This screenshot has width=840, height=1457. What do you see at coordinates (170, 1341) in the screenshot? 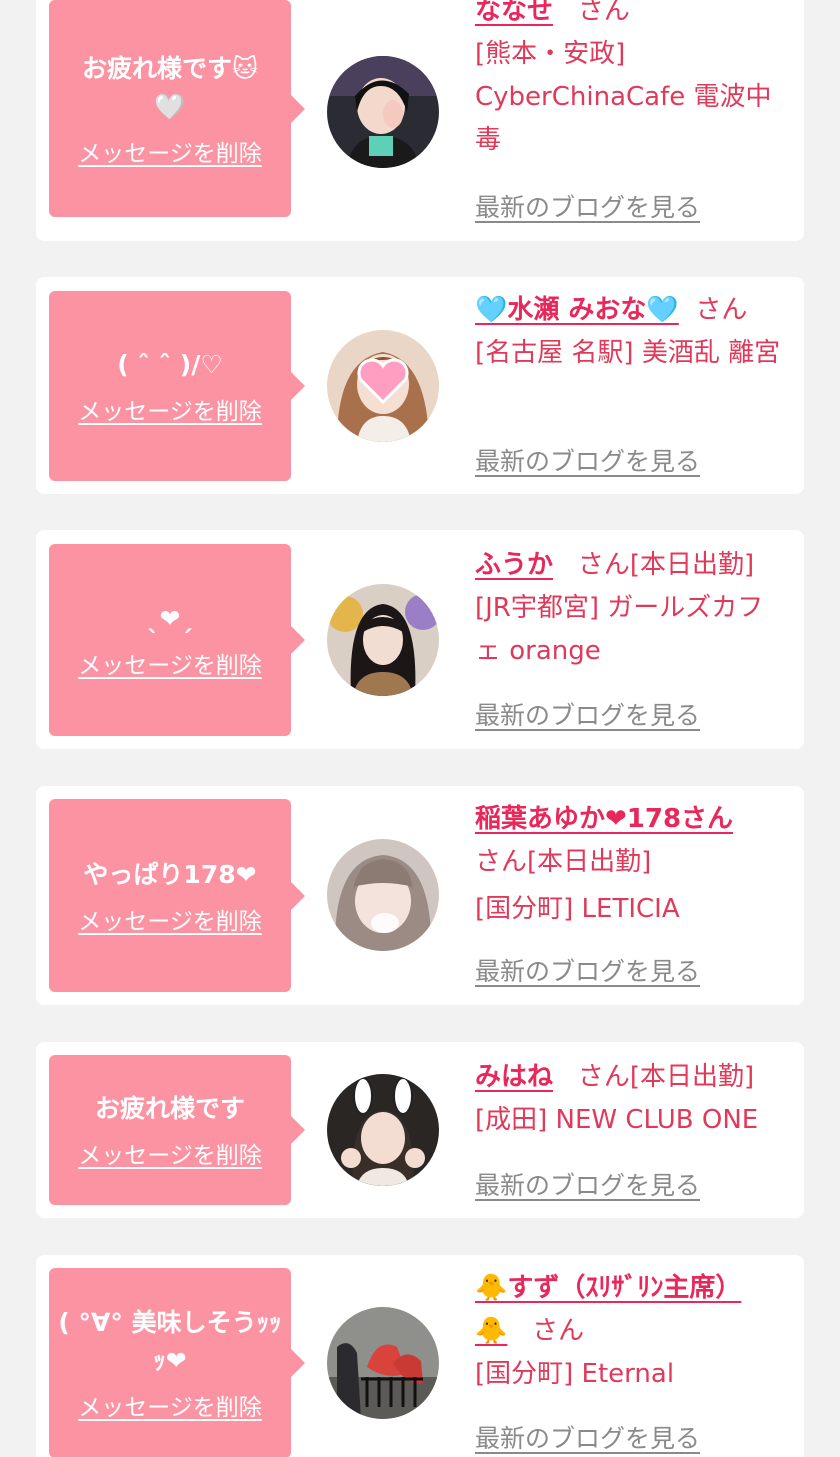
I see `message-text: ( °∀° 美味しそうｯｯｯ❤` at bounding box center [170, 1341].